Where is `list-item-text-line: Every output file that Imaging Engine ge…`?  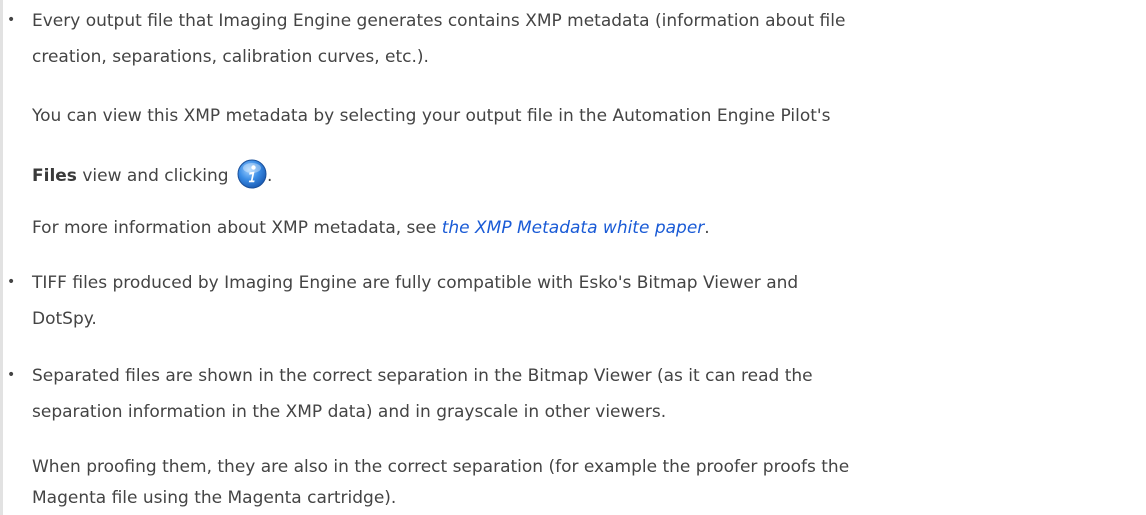 list-item-text-line: Every output file that Imaging Engine ge… is located at coordinates (439, 21).